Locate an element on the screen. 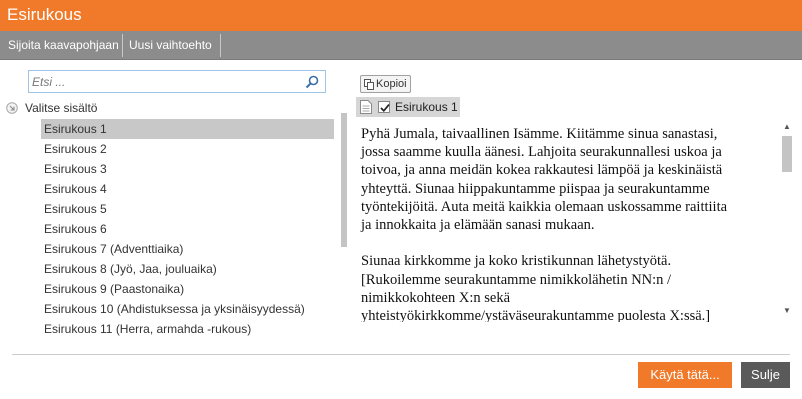 The height and width of the screenshot is (399, 802). checkmark-icon is located at coordinates (385, 108).